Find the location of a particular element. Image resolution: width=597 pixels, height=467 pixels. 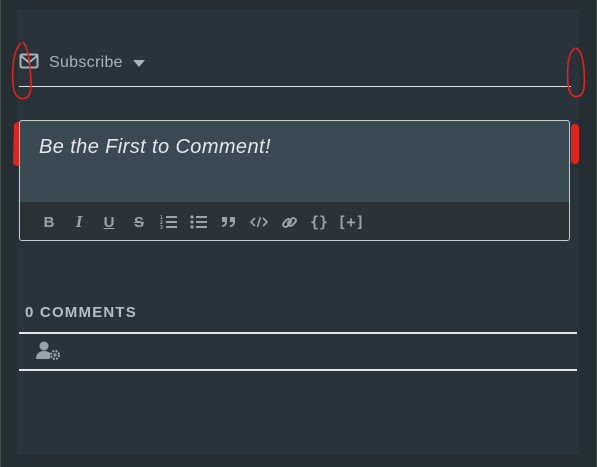

annotation-mark-right is located at coordinates (575, 144).